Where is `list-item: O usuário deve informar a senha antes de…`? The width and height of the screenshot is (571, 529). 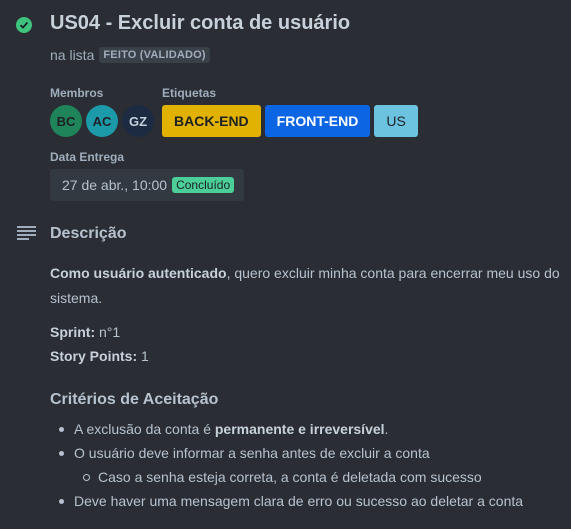
list-item: O usuário deve informar a senha antes de… is located at coordinates (307, 453).